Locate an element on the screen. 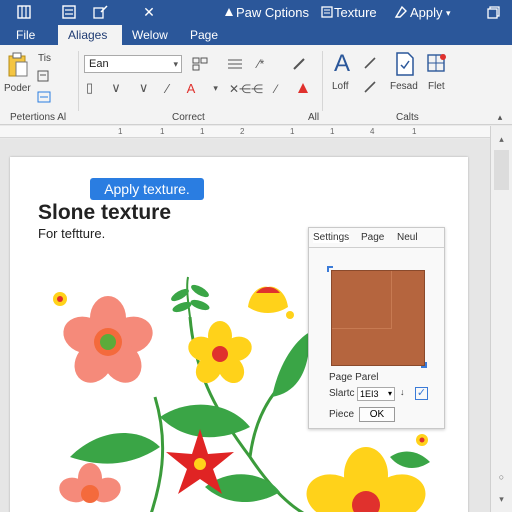 This screenshot has width=512, height=512. table-icon is located at coordinates (437, 64).